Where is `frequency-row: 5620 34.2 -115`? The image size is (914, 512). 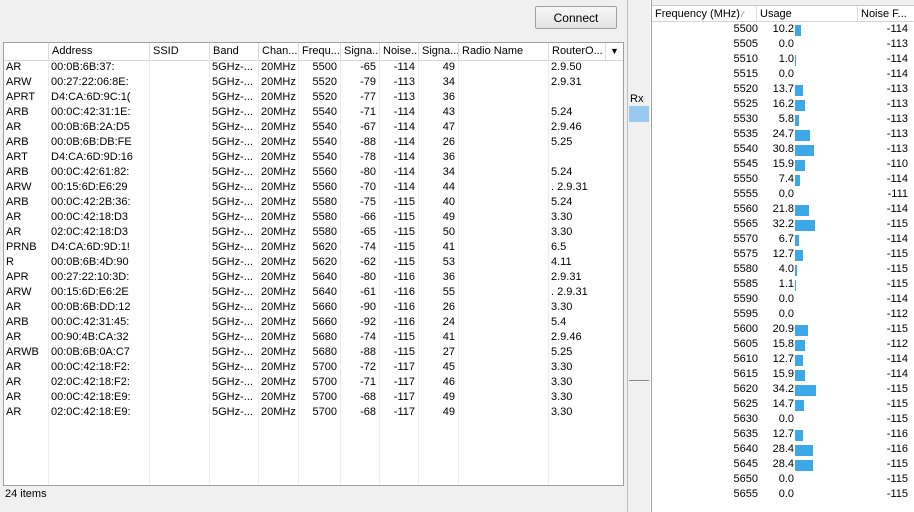 frequency-row: 5620 34.2 -115 is located at coordinates (783, 389).